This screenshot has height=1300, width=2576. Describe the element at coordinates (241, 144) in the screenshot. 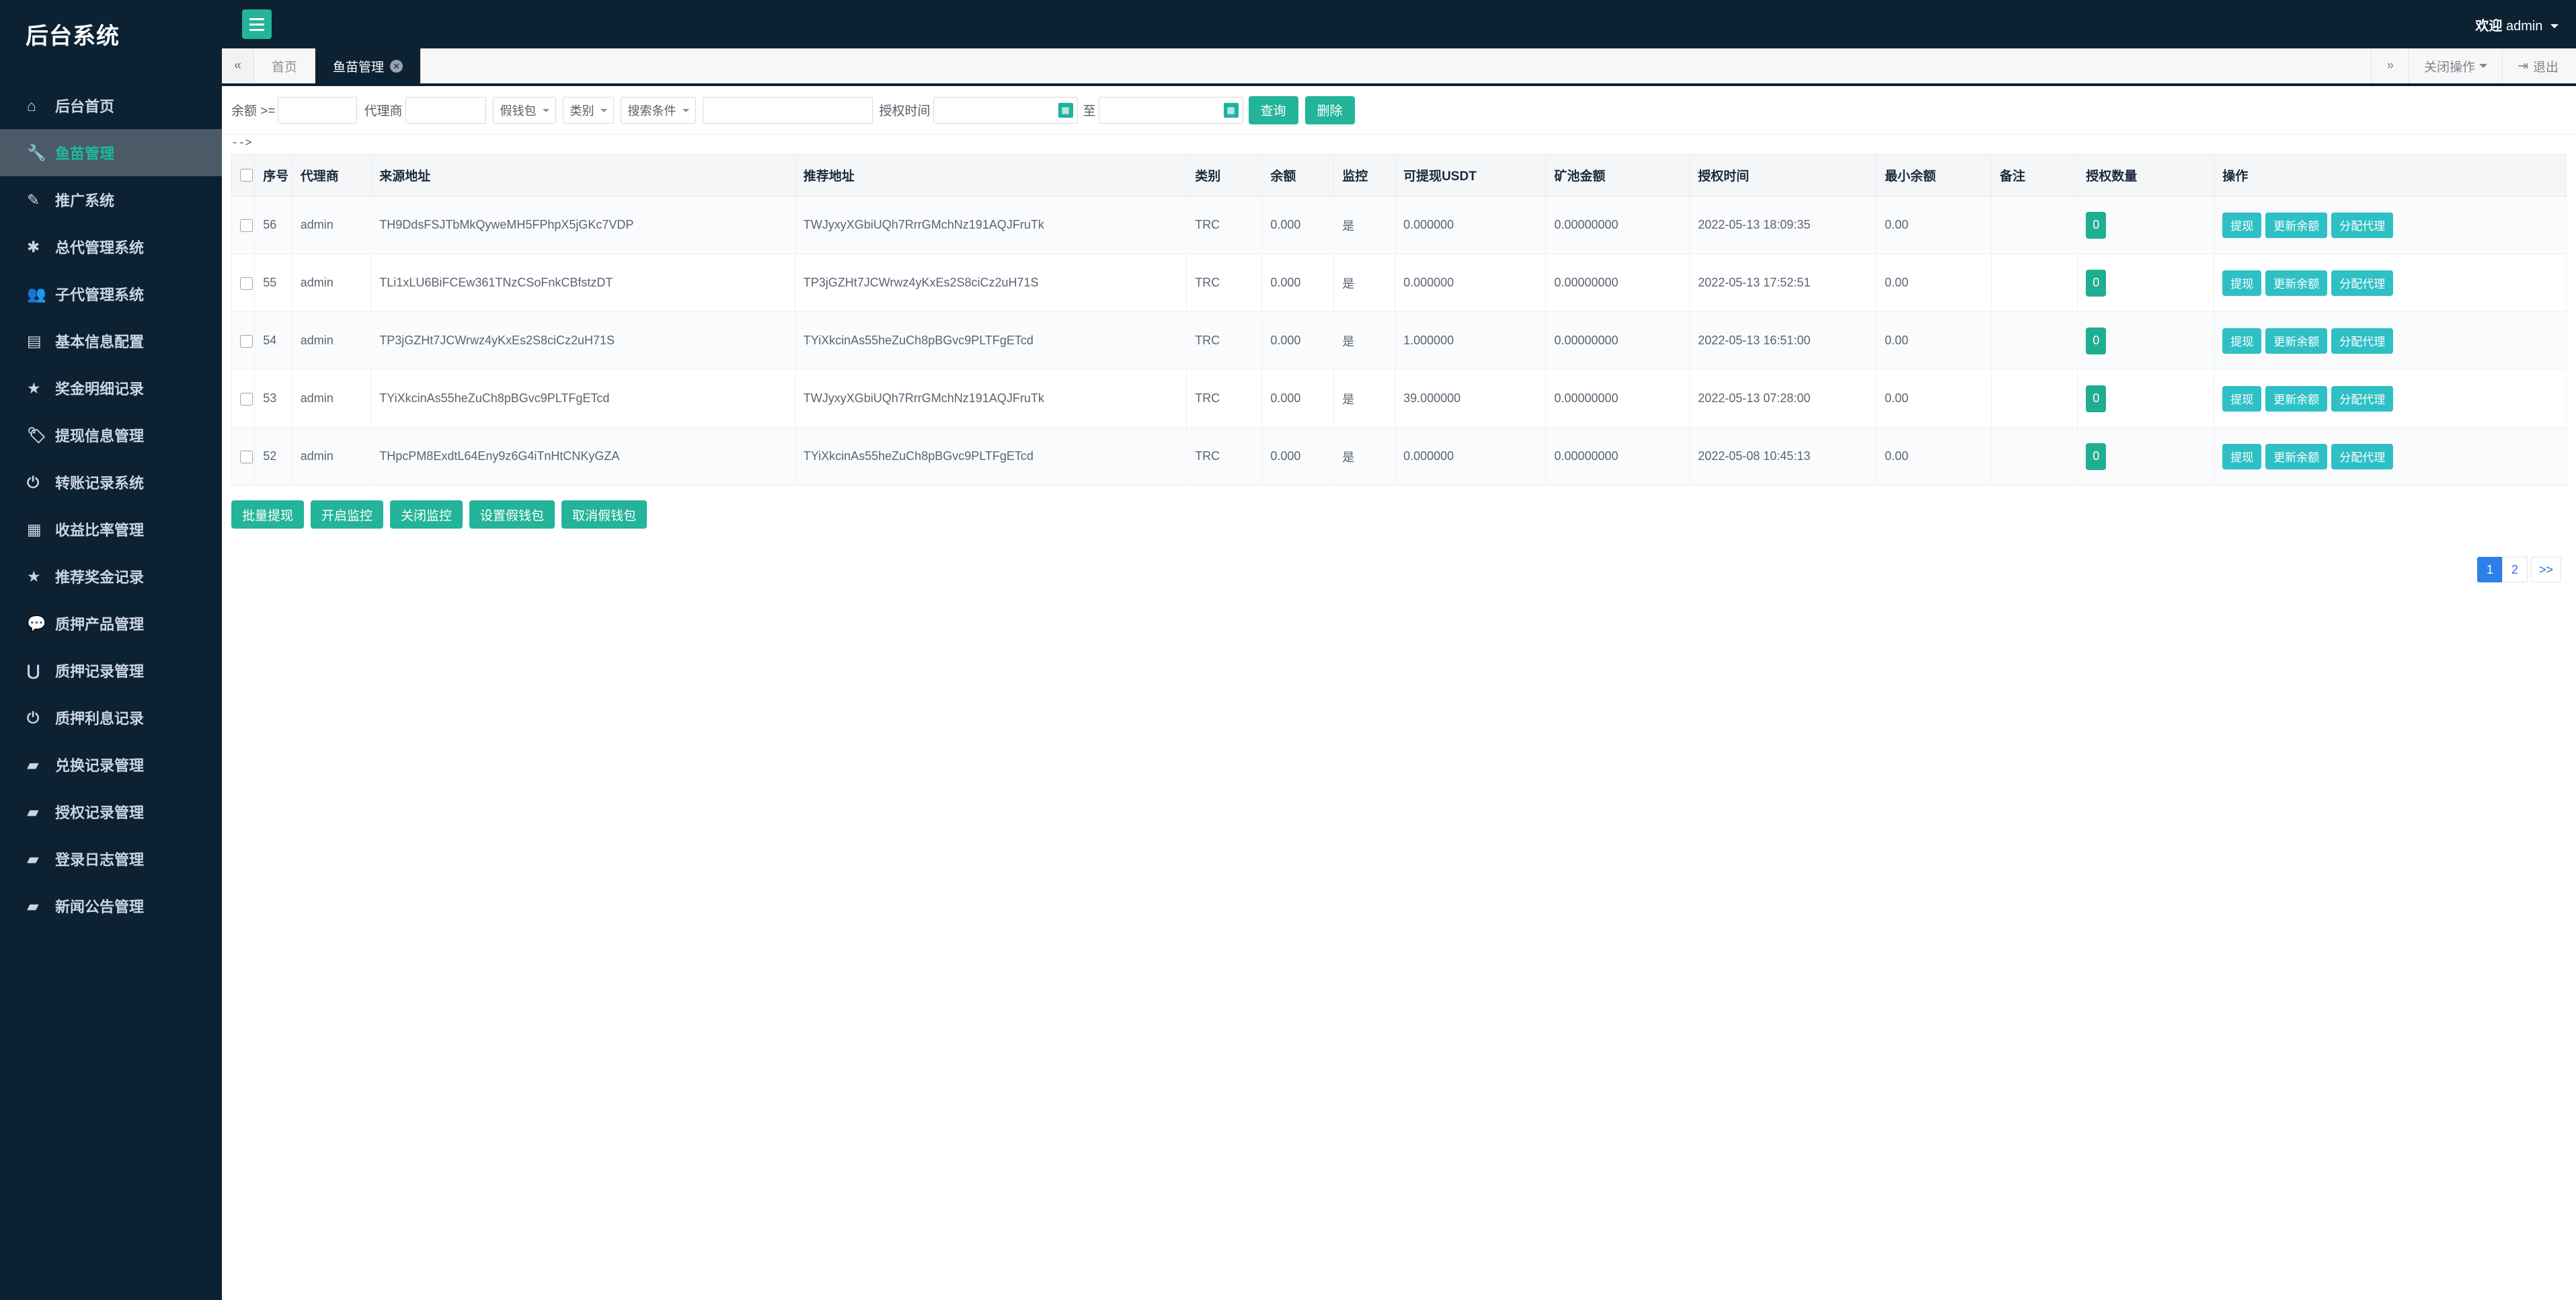

I see `html-comment-artifact: -->` at that location.